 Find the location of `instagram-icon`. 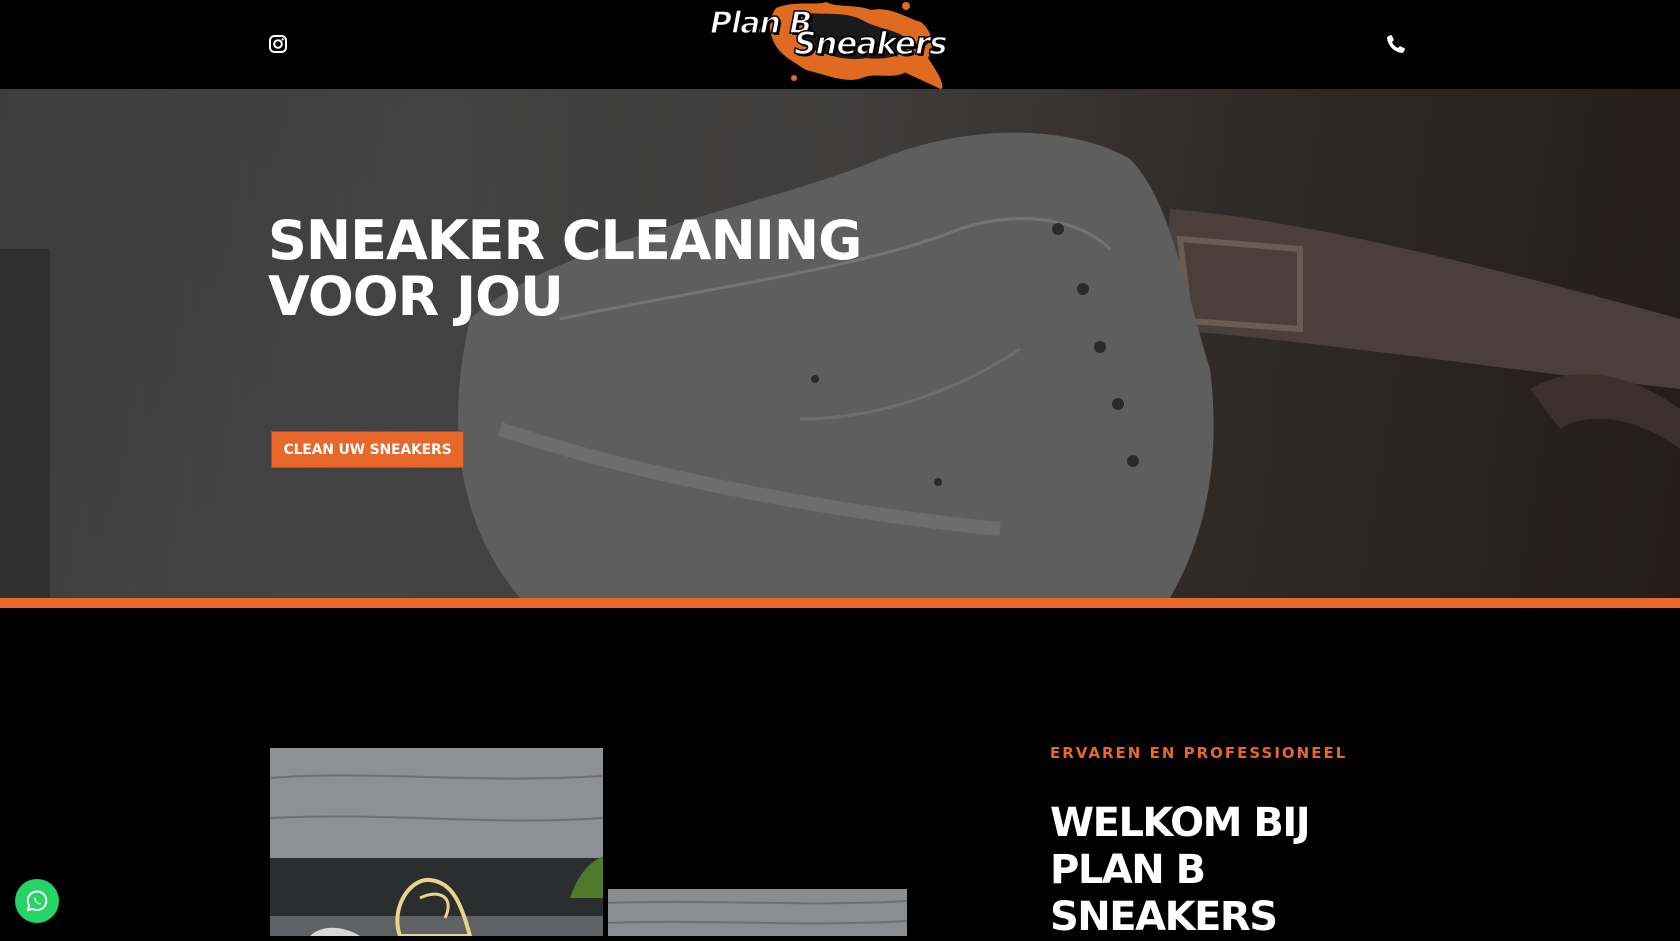

instagram-icon is located at coordinates (278, 44).